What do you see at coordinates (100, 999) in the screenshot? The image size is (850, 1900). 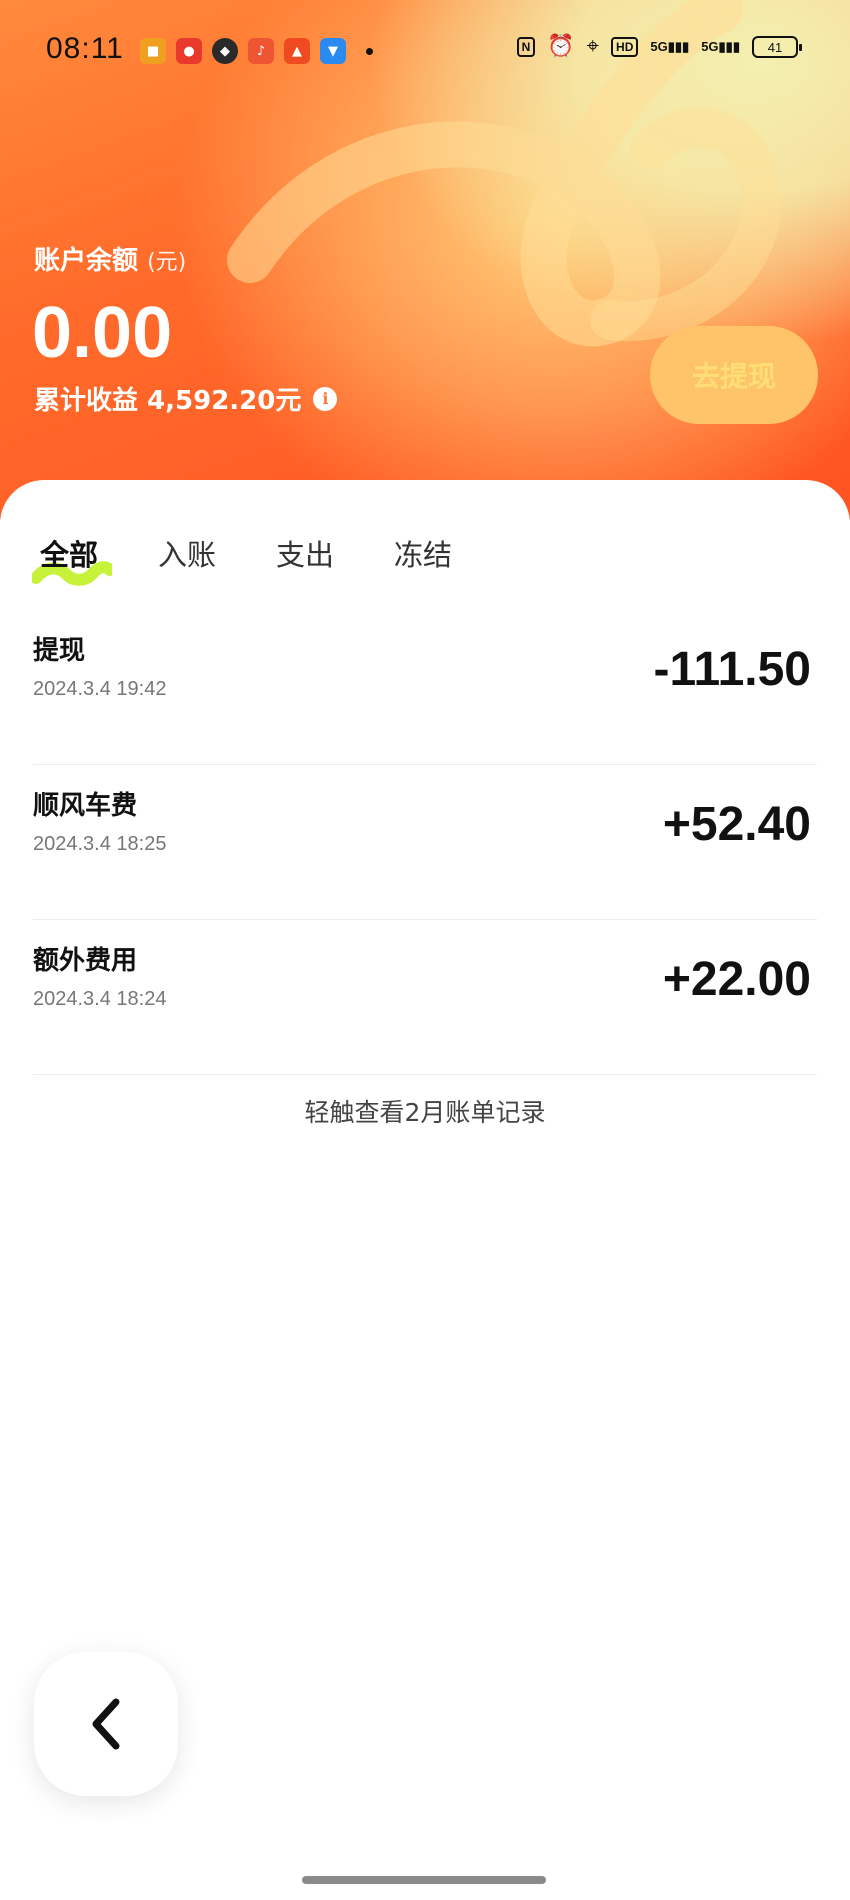 I see `transaction-time: 2024.3.4 18:24` at bounding box center [100, 999].